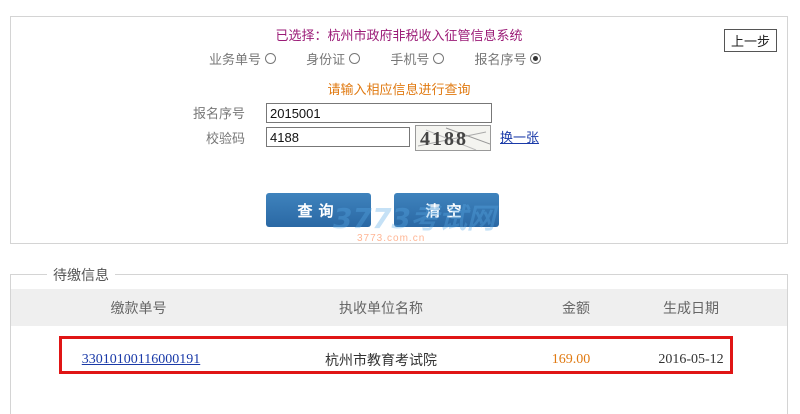 This screenshot has width=800, height=414. What do you see at coordinates (225, 139) in the screenshot?
I see `captcha-label: 校验码` at bounding box center [225, 139].